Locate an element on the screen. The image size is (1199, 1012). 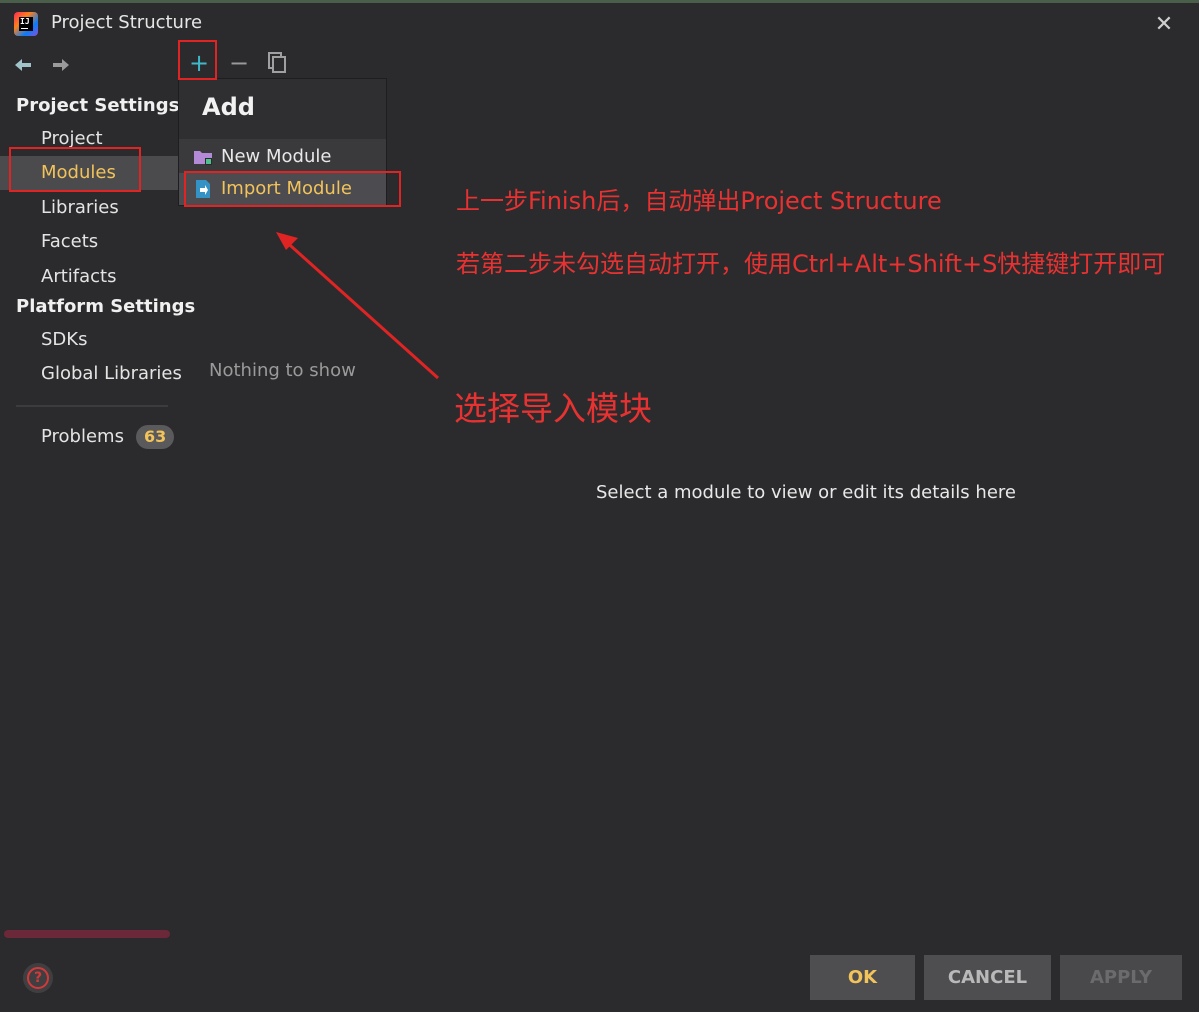
annotation-text-2: 若第二步未勾选自动打开，使用Ctrl+Alt+Shift+S快捷键打开即可 is located at coordinates (811, 264).